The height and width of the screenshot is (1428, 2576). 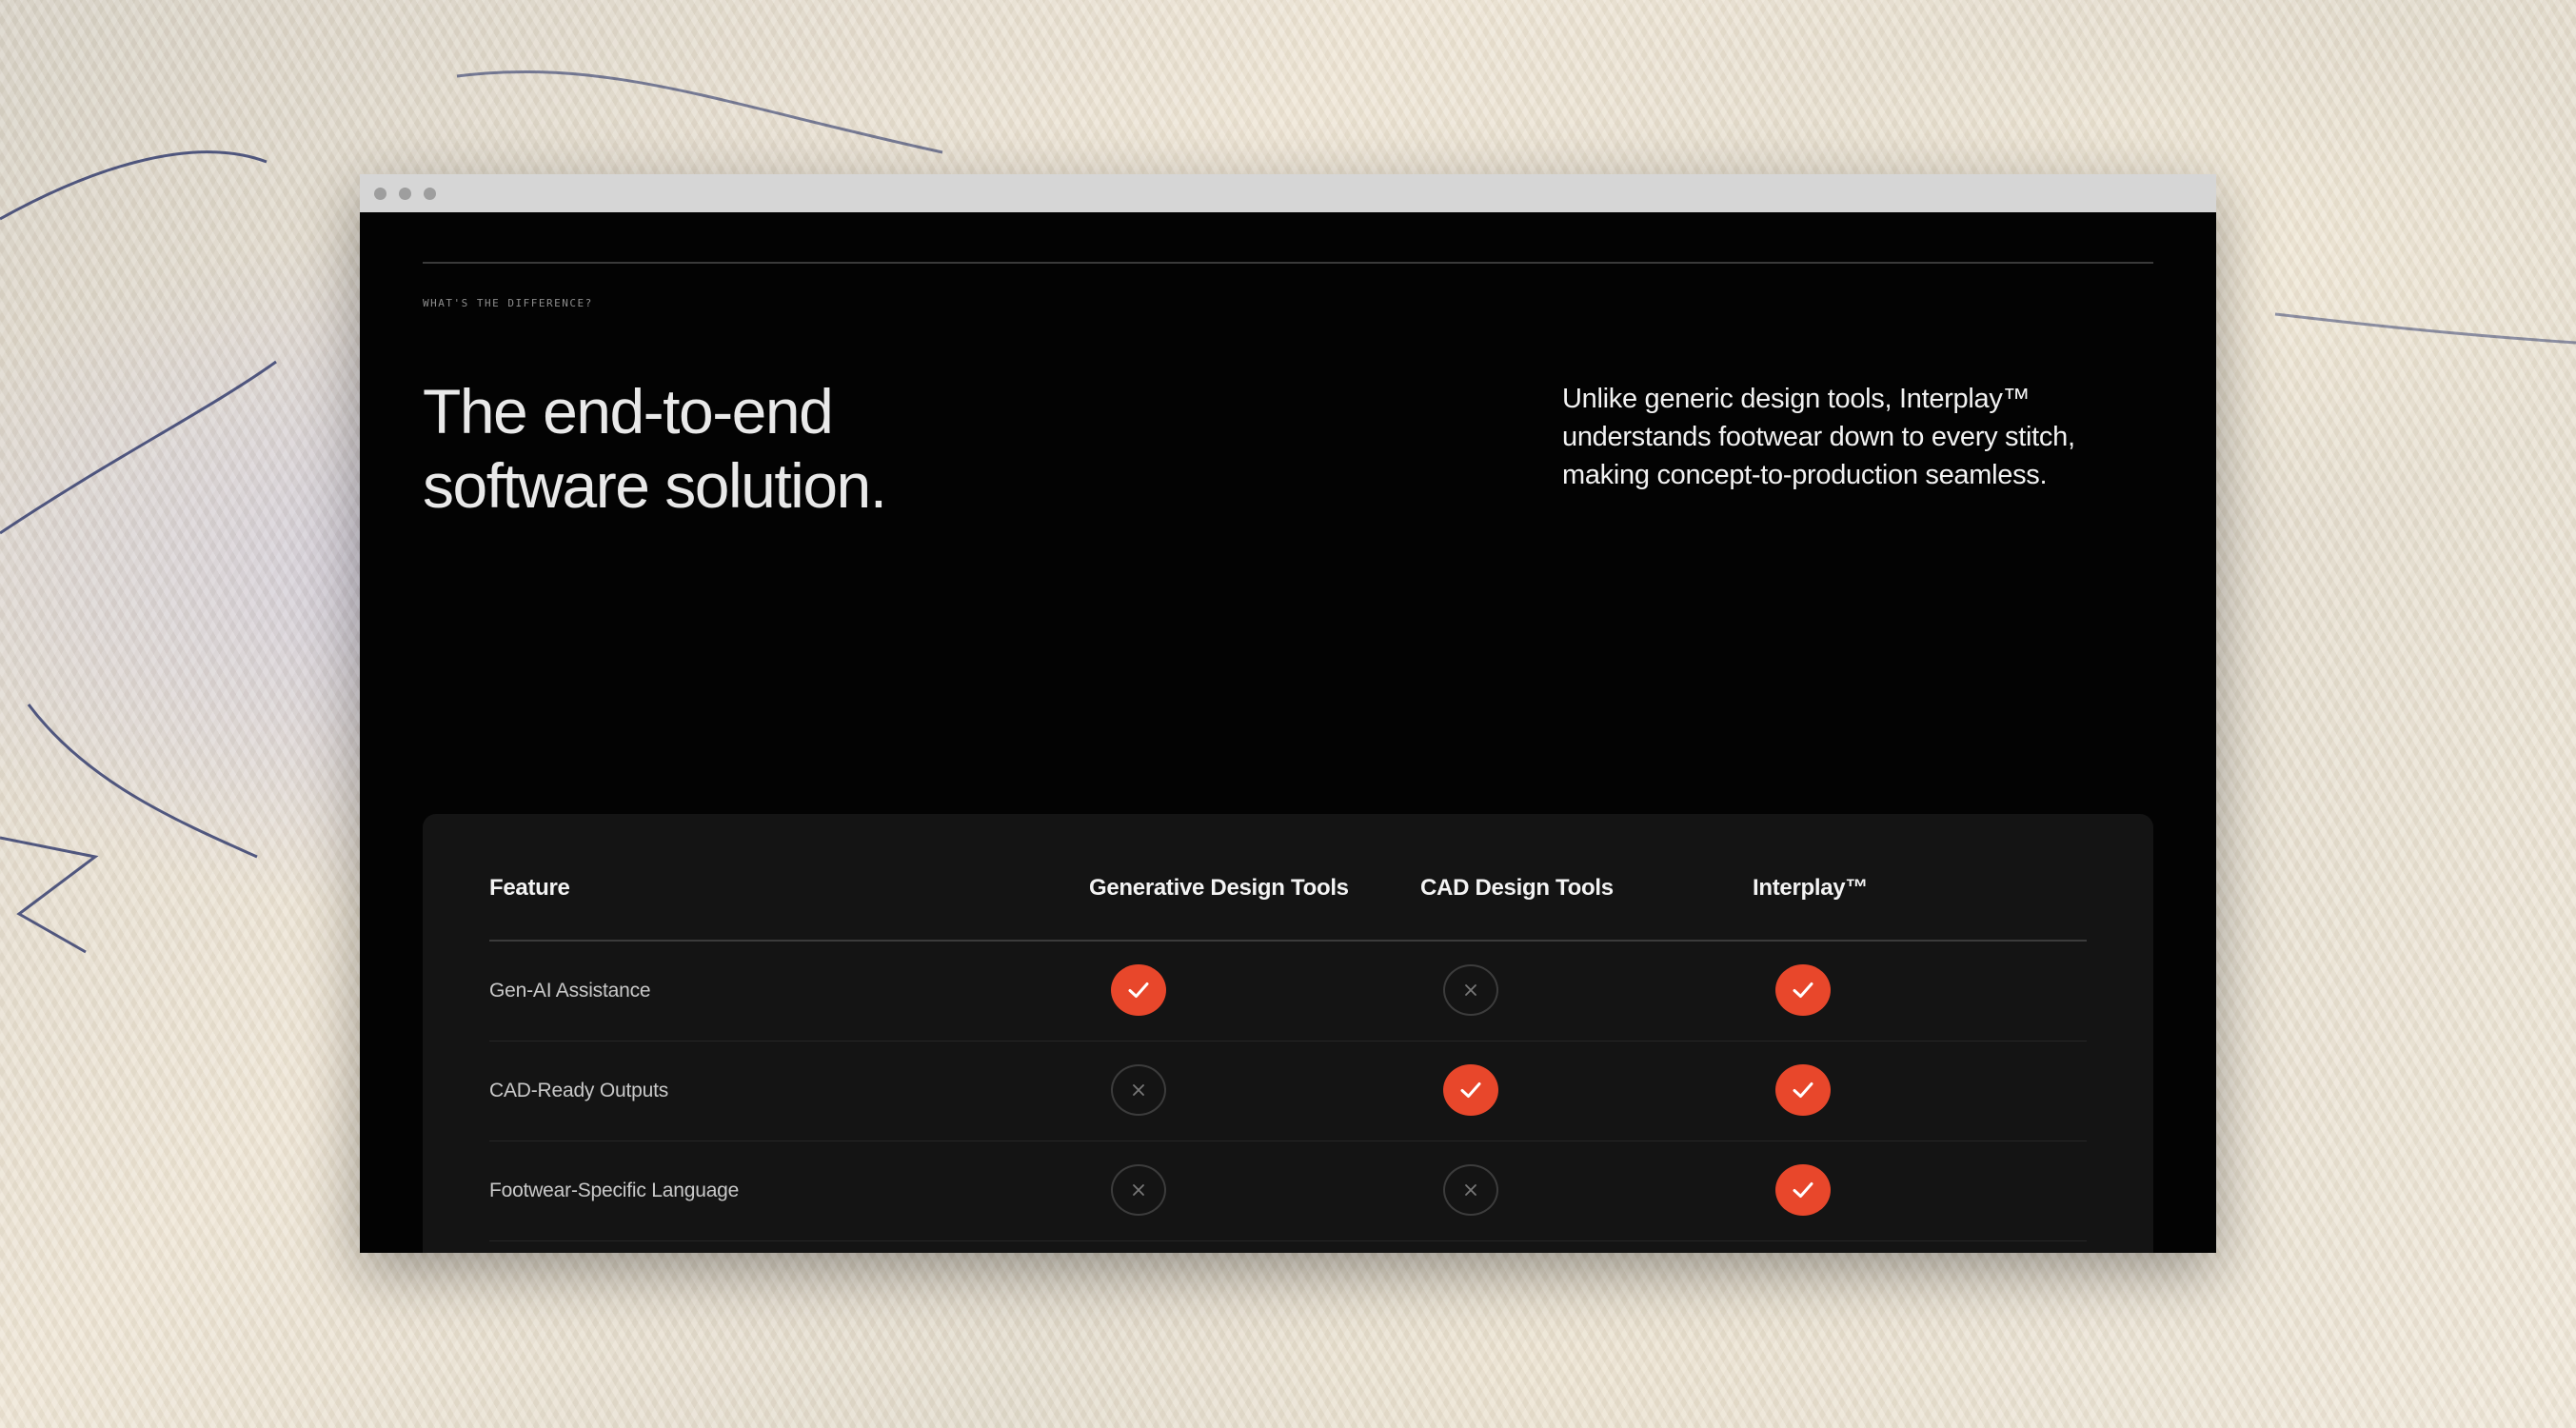 I want to click on feature-label: Production-Ready, so click(x=567, y=1247).